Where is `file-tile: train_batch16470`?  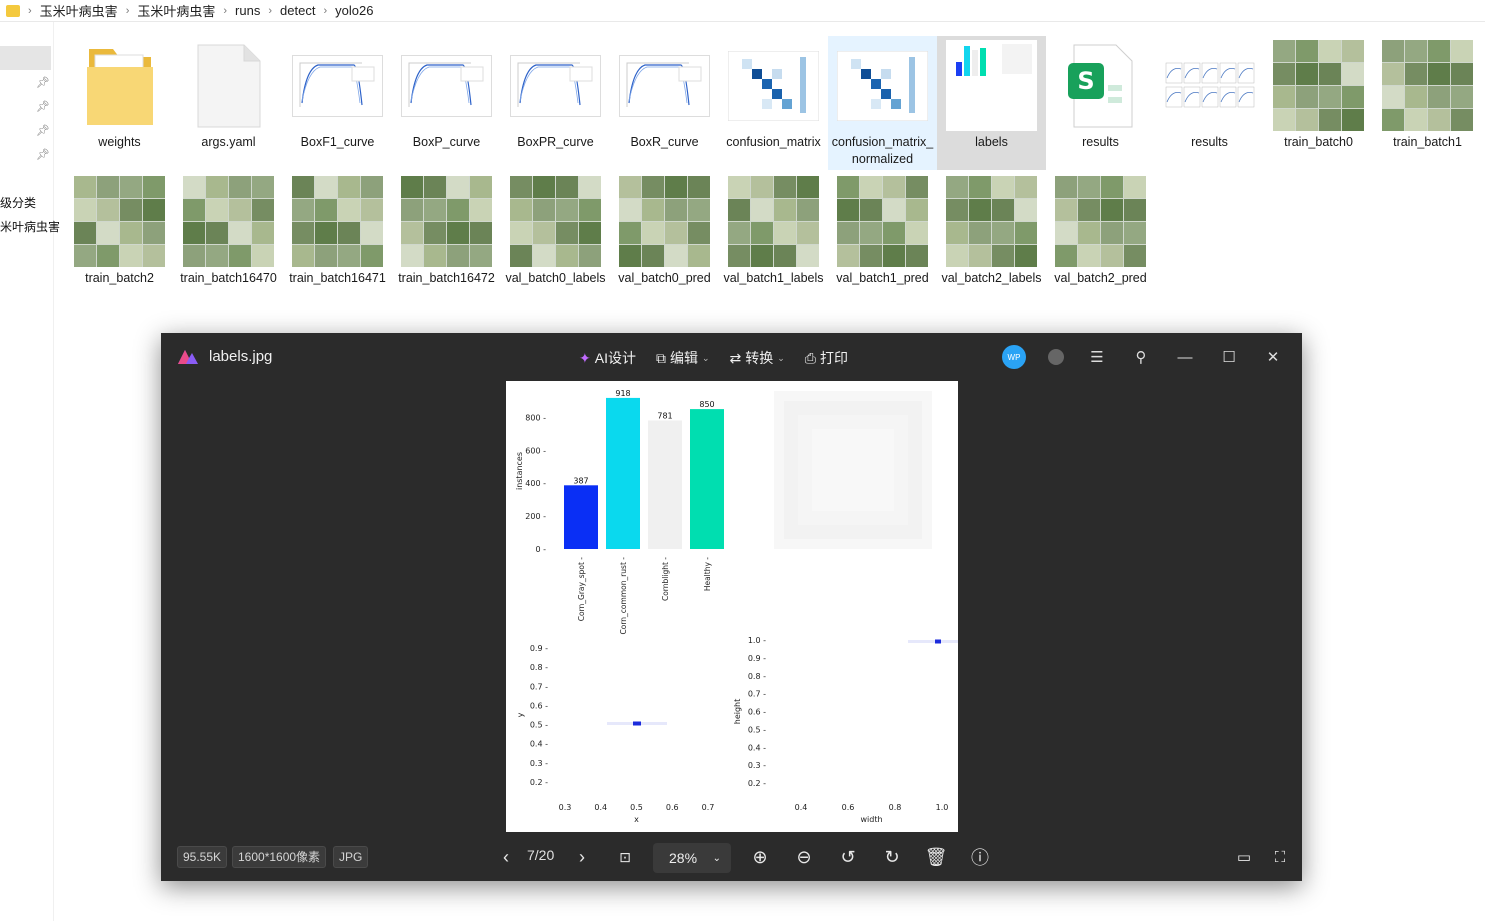
file-tile: train_batch16470 is located at coordinates (228, 239).